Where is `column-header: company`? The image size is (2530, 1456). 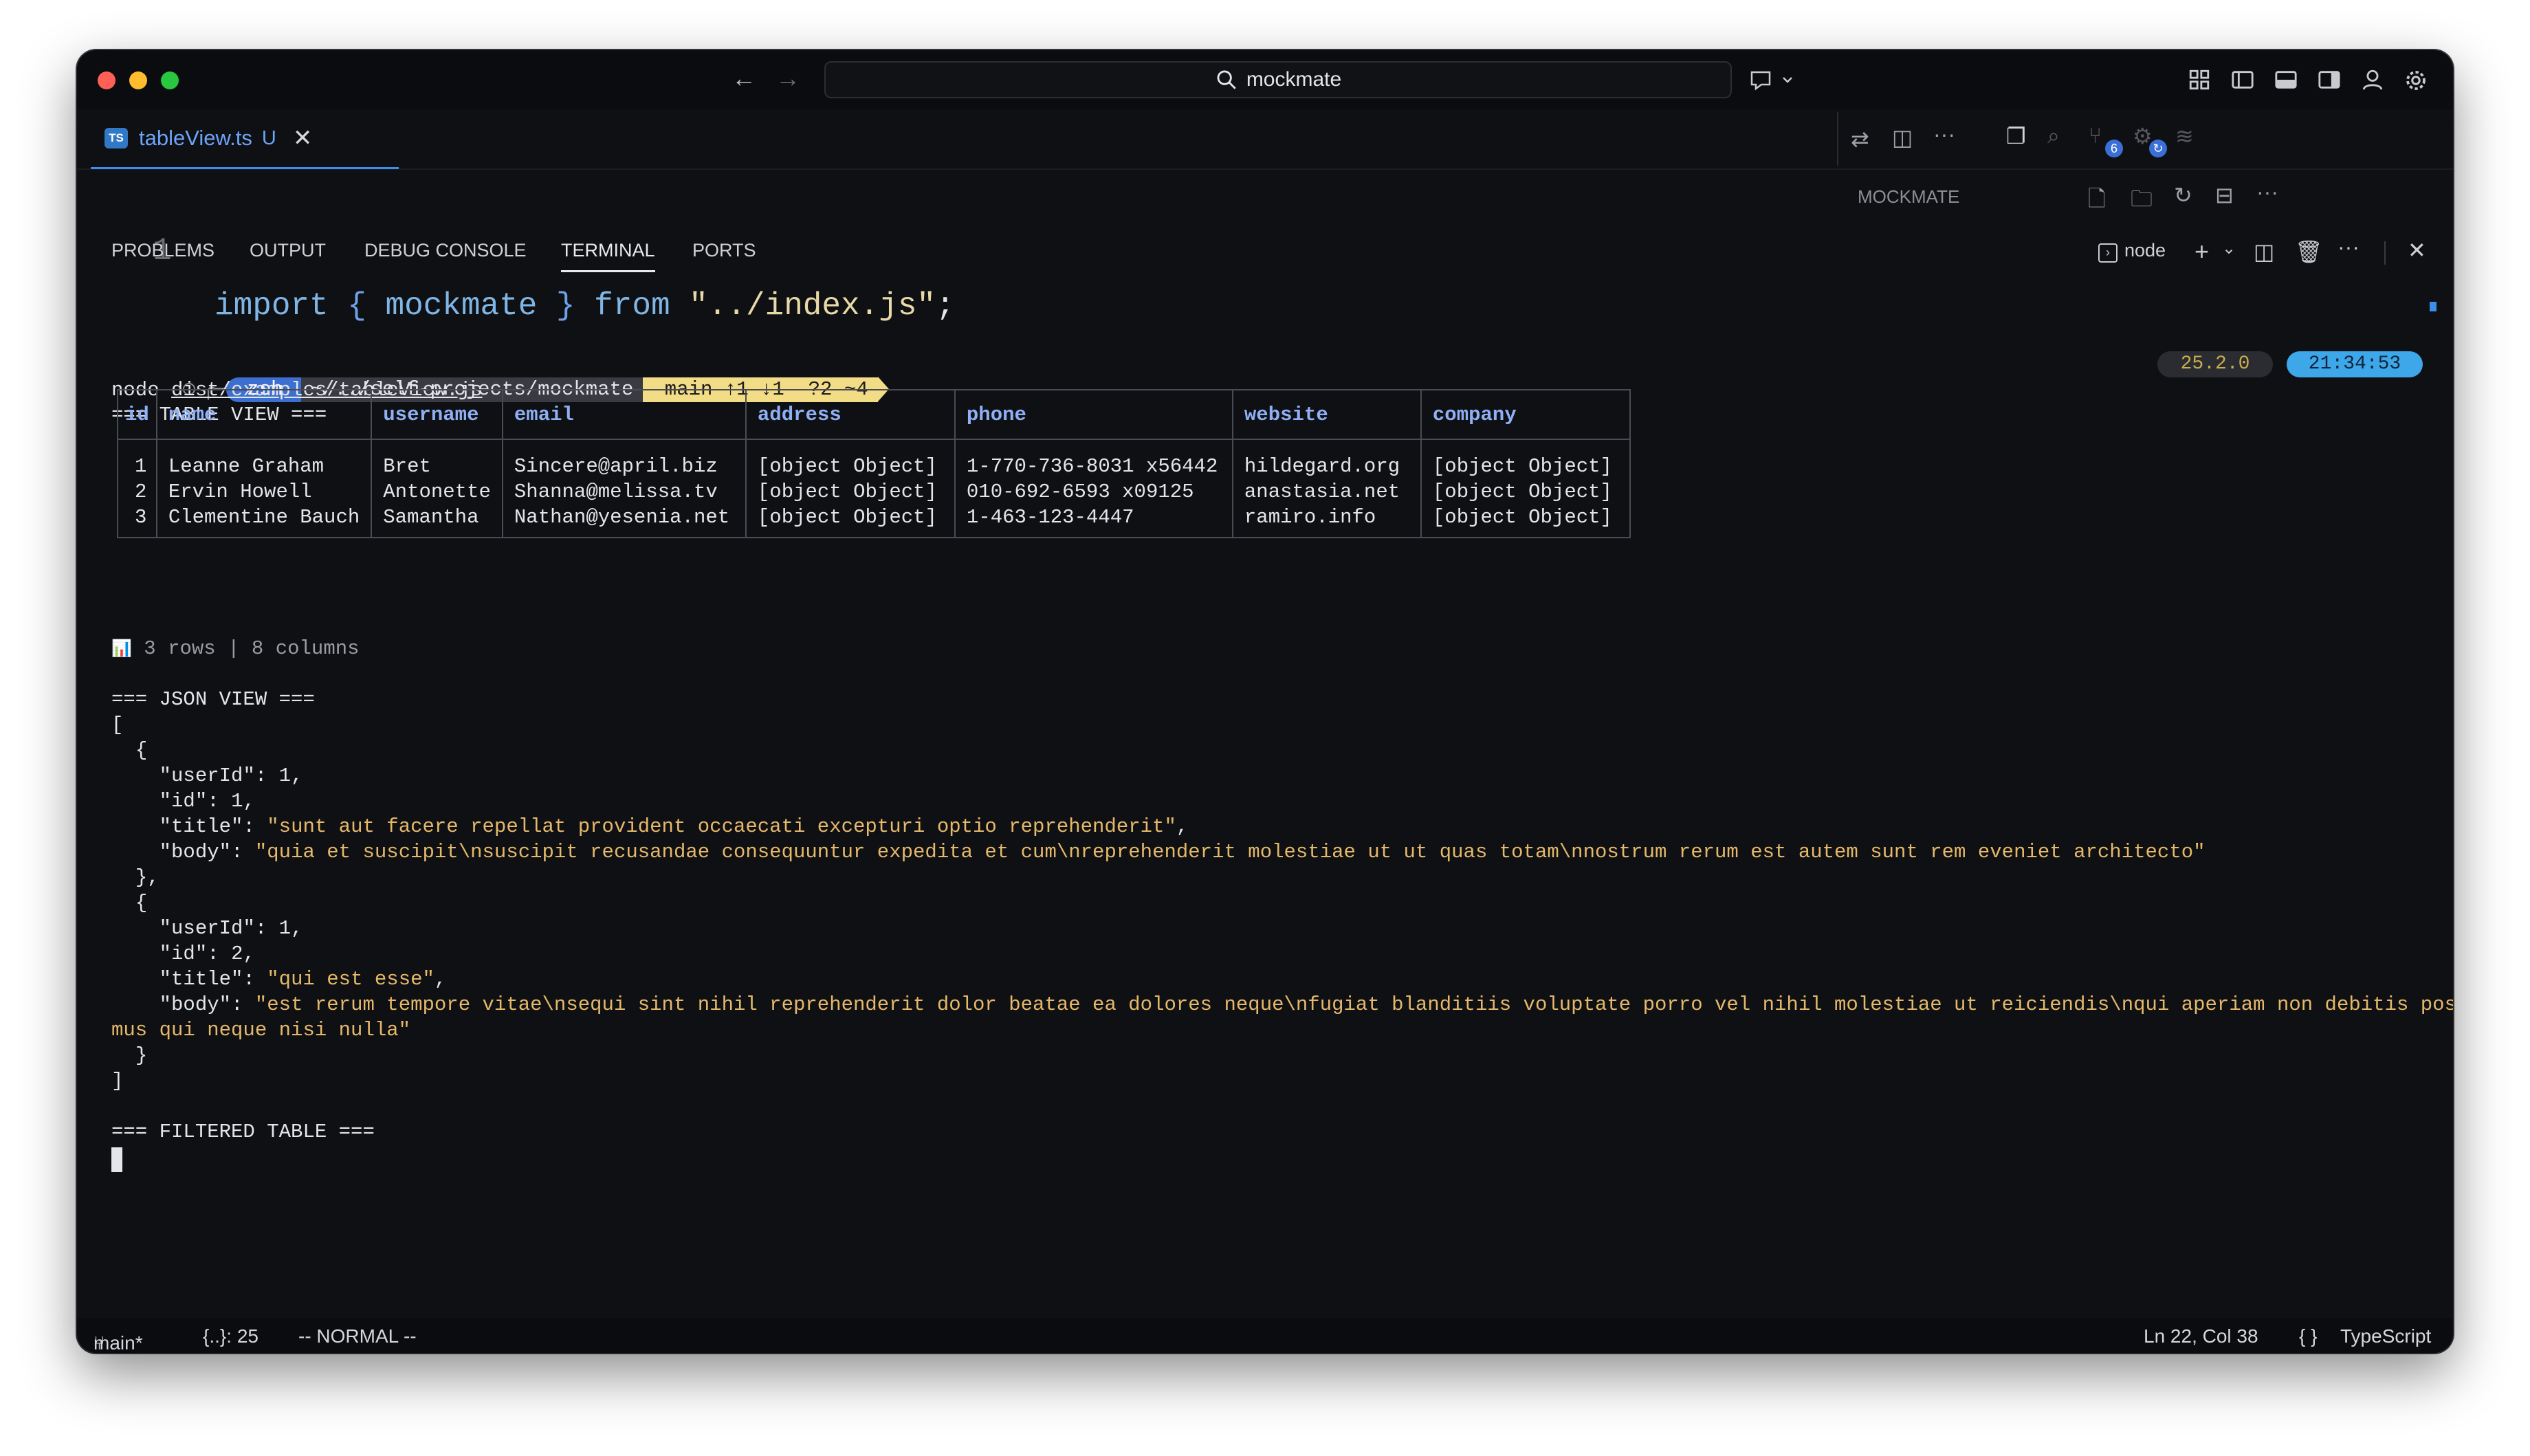 column-header: company is located at coordinates (1525, 414).